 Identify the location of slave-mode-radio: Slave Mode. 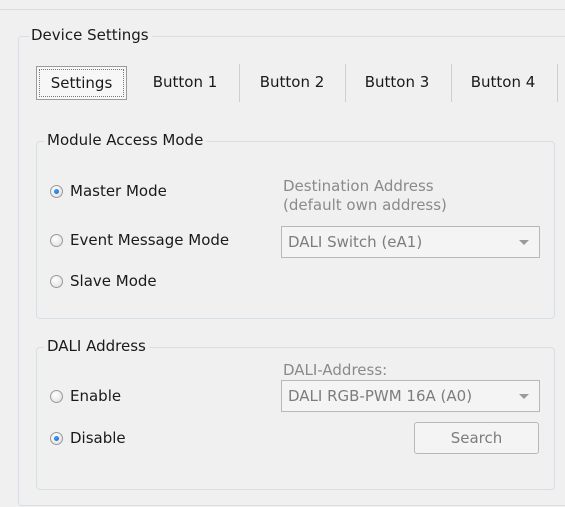
(103, 281).